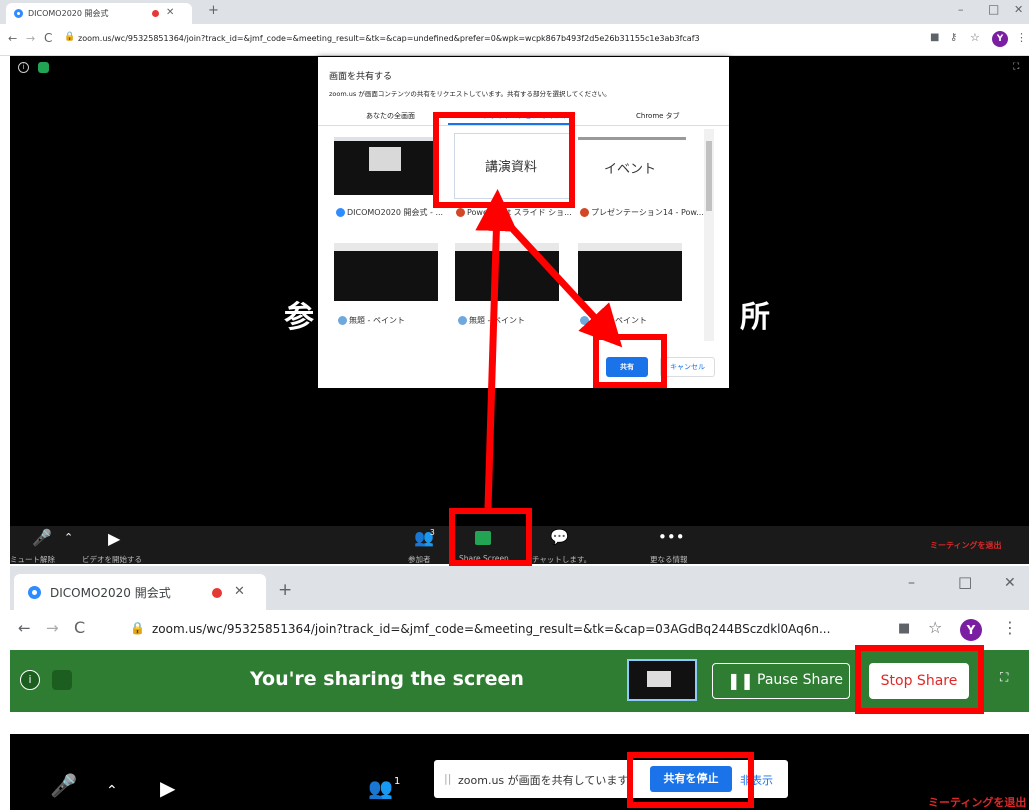 The width and height of the screenshot is (1029, 810). What do you see at coordinates (1010, 583) in the screenshot?
I see `close-window-button: ✕` at bounding box center [1010, 583].